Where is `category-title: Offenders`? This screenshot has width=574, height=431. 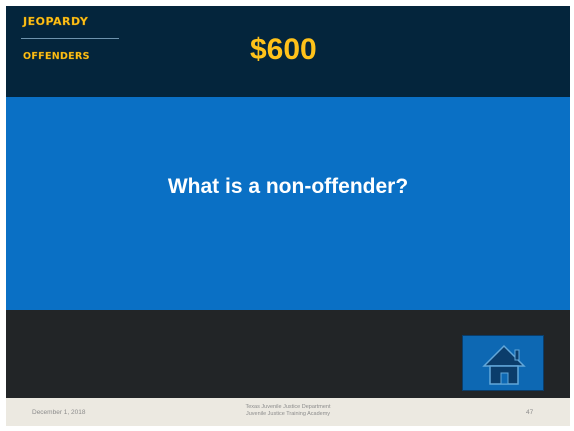 category-title: Offenders is located at coordinates (56, 56).